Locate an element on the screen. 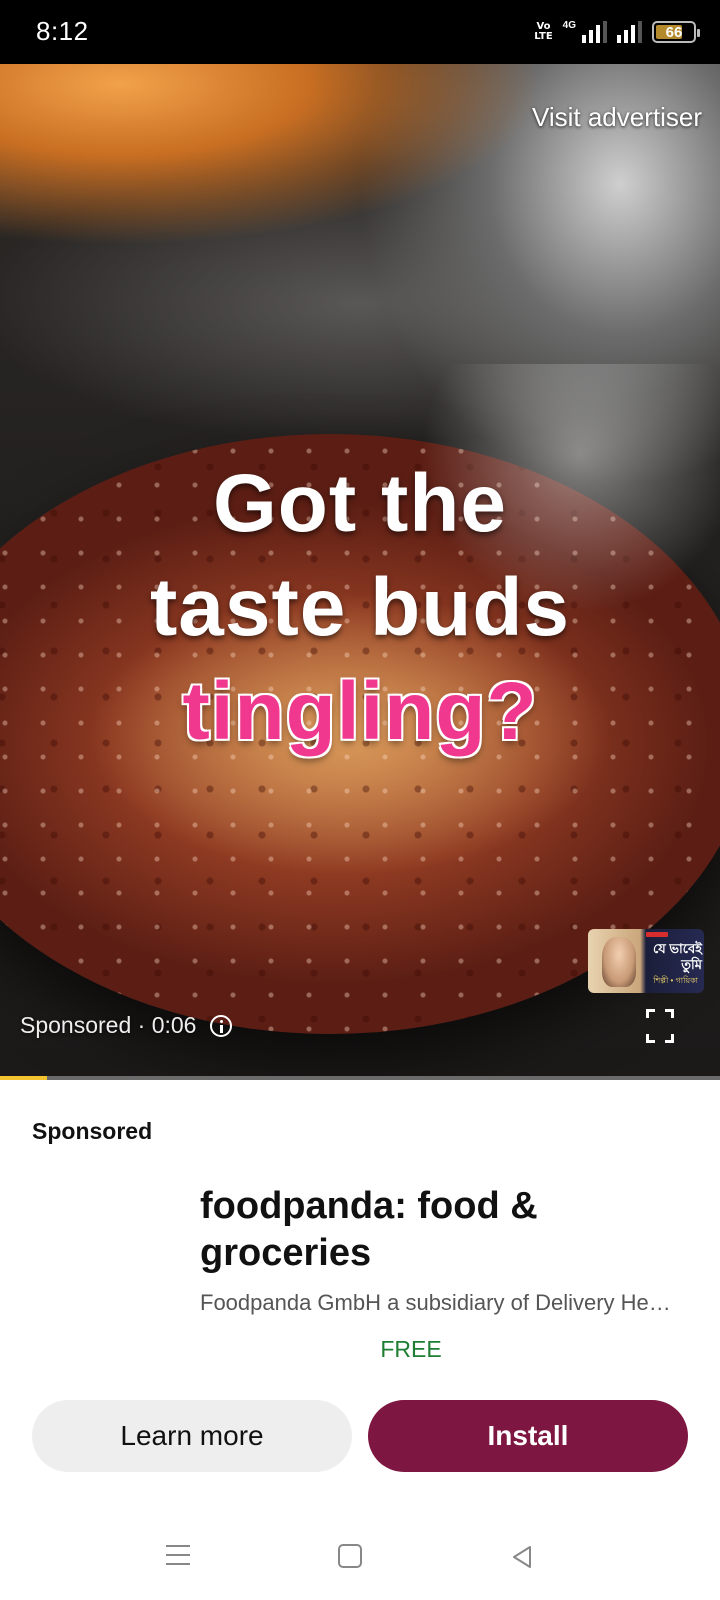 The height and width of the screenshot is (1600, 720). fullscreen-icon is located at coordinates (660, 1026).